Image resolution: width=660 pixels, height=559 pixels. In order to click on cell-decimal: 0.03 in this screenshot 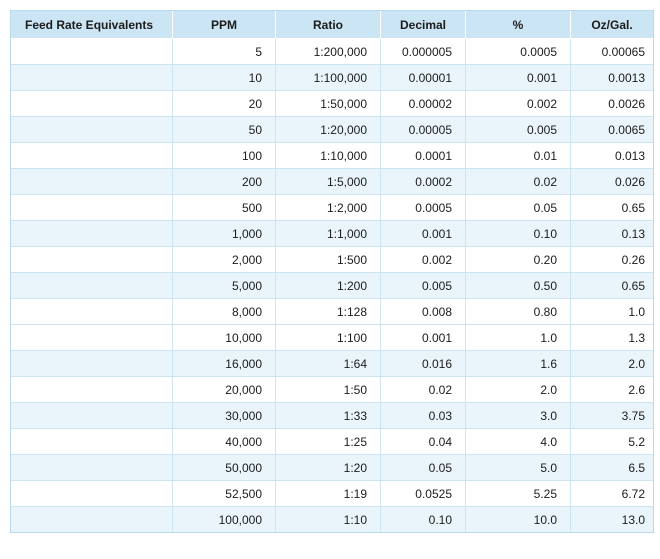, I will do `click(423, 416)`.